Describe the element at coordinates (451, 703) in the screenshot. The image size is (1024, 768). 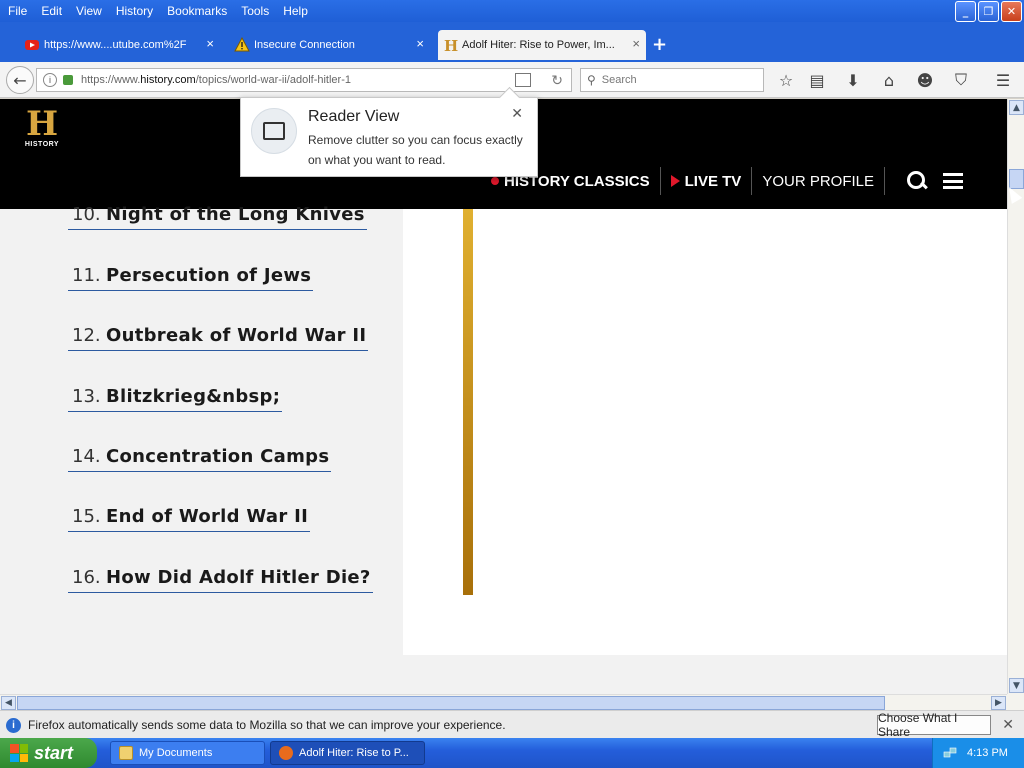
I see `horizontal-scroll-thumb` at that location.